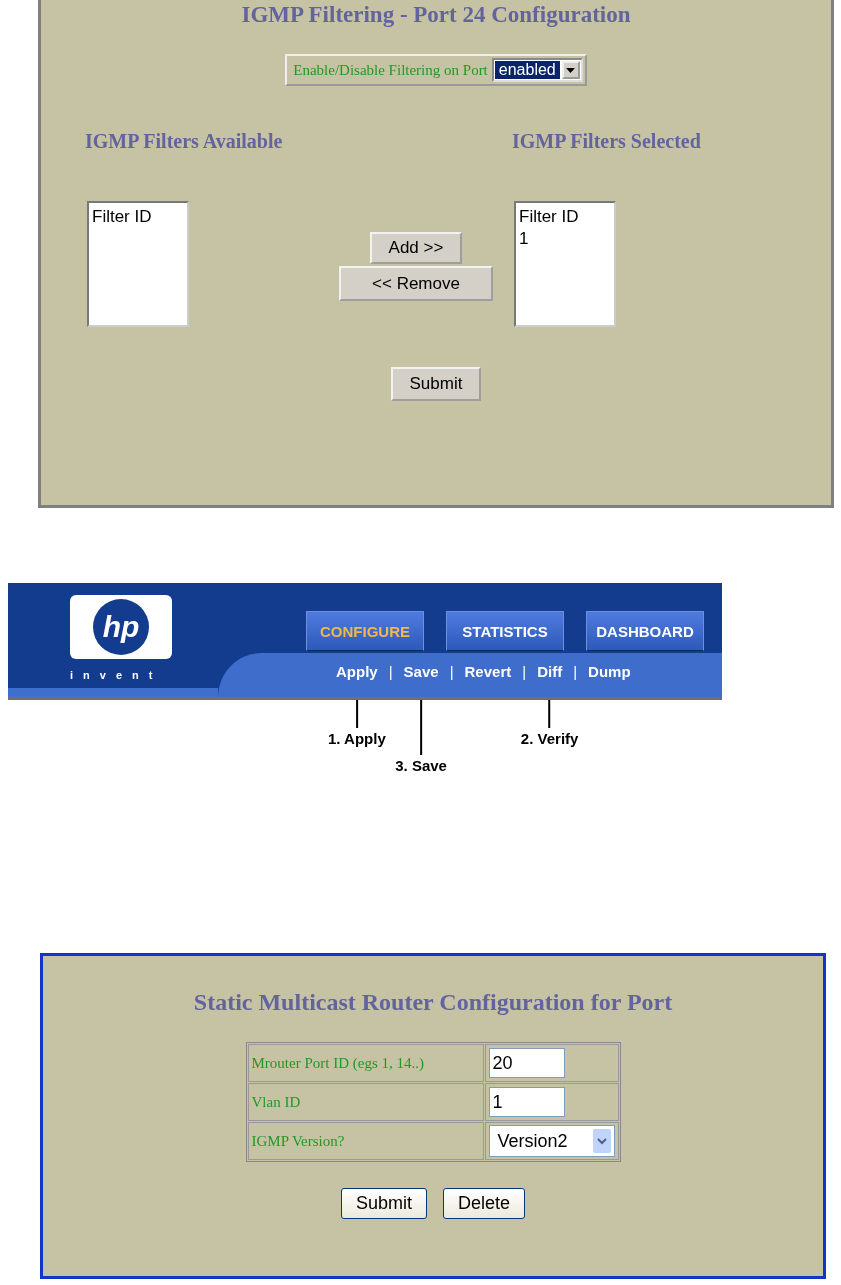 The width and height of the screenshot is (841, 1285). I want to click on version-dropdown: Version2, so click(551, 1141).